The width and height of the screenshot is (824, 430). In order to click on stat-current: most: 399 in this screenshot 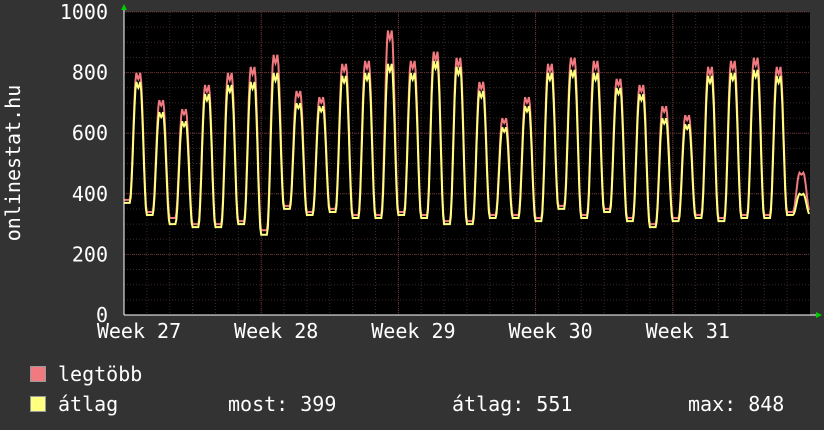, I will do `click(282, 404)`.